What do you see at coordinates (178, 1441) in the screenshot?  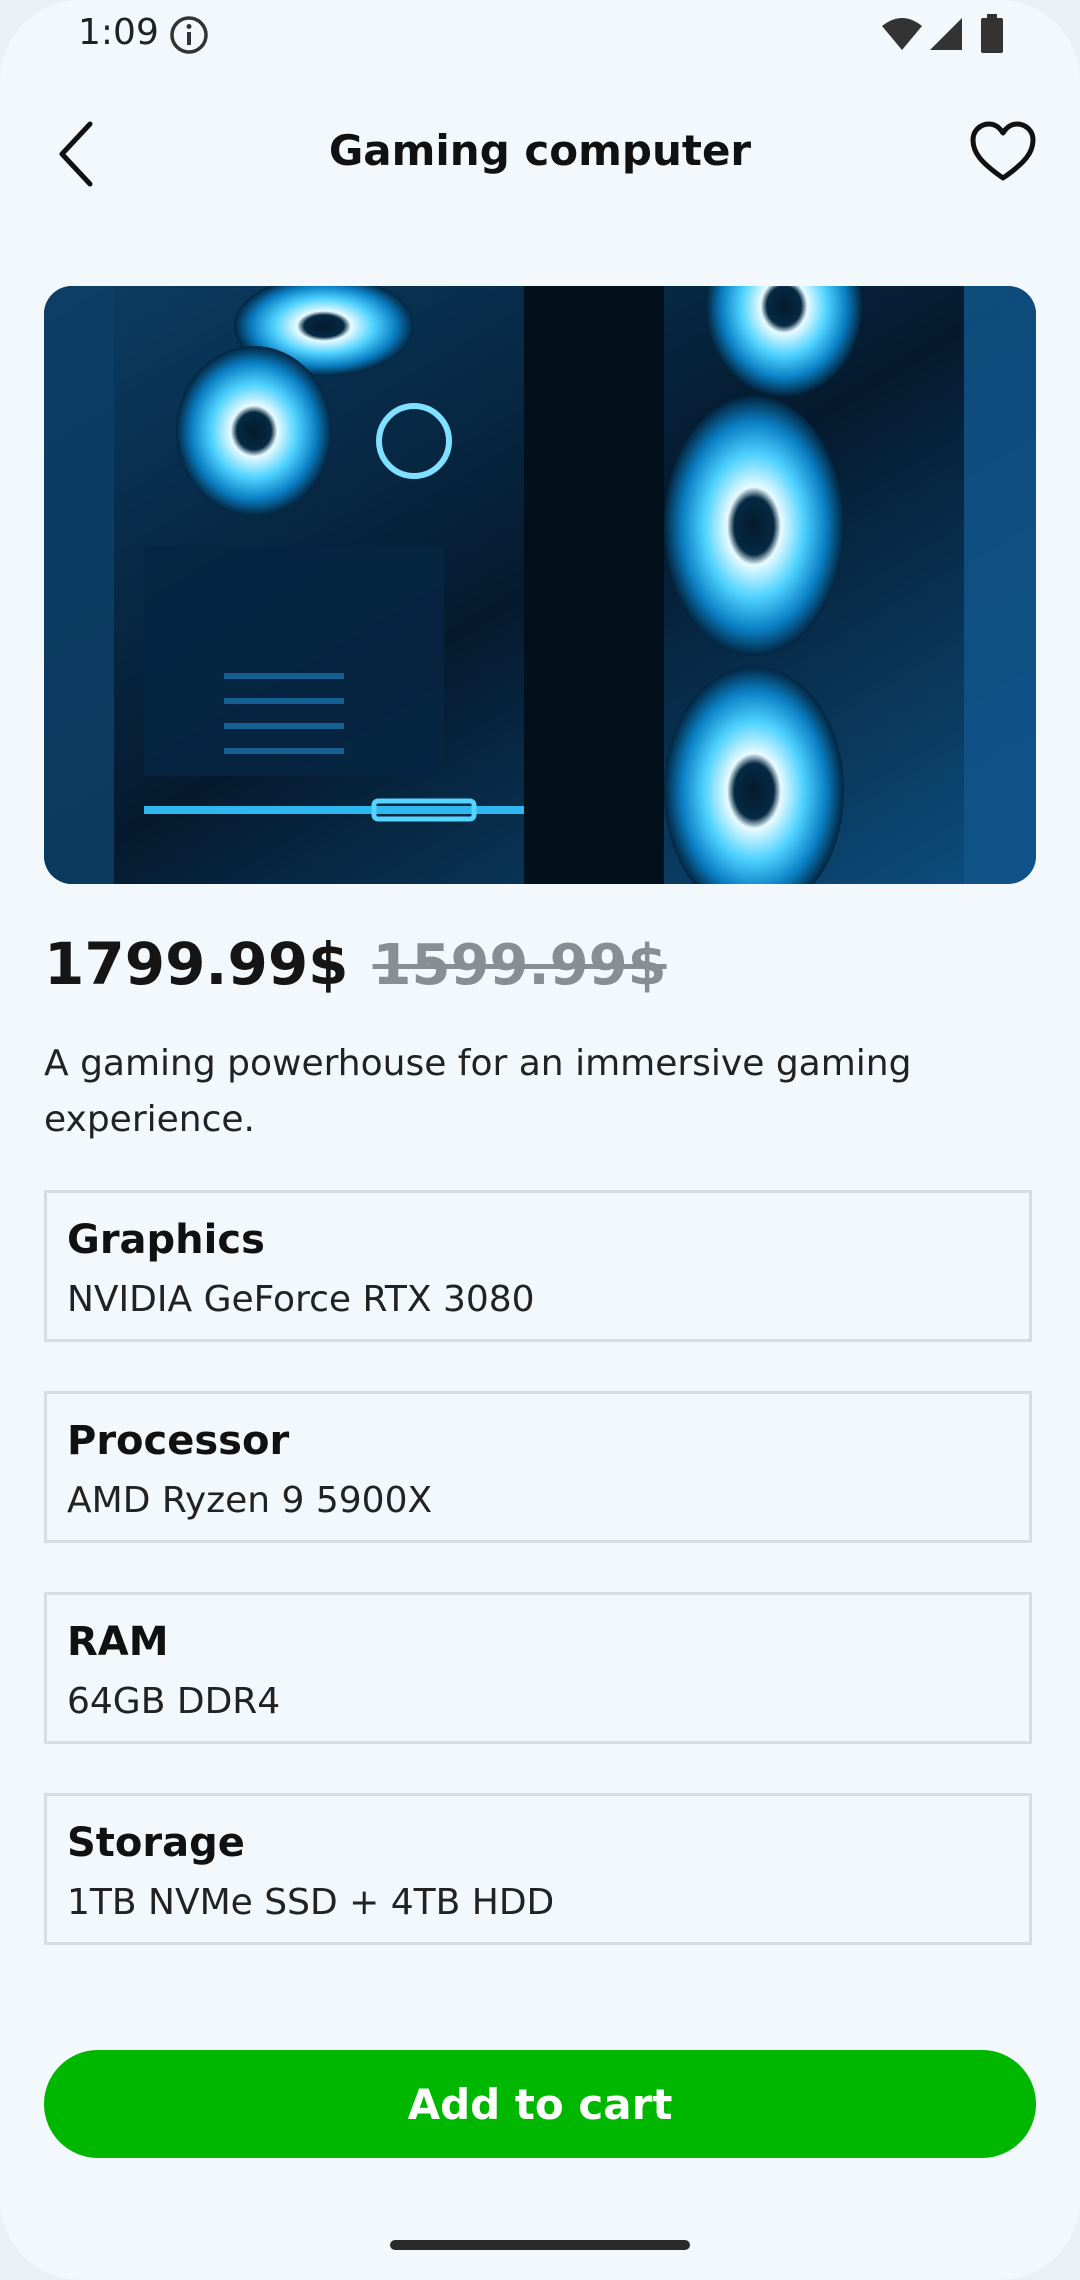 I see `spec-label: Processor` at bounding box center [178, 1441].